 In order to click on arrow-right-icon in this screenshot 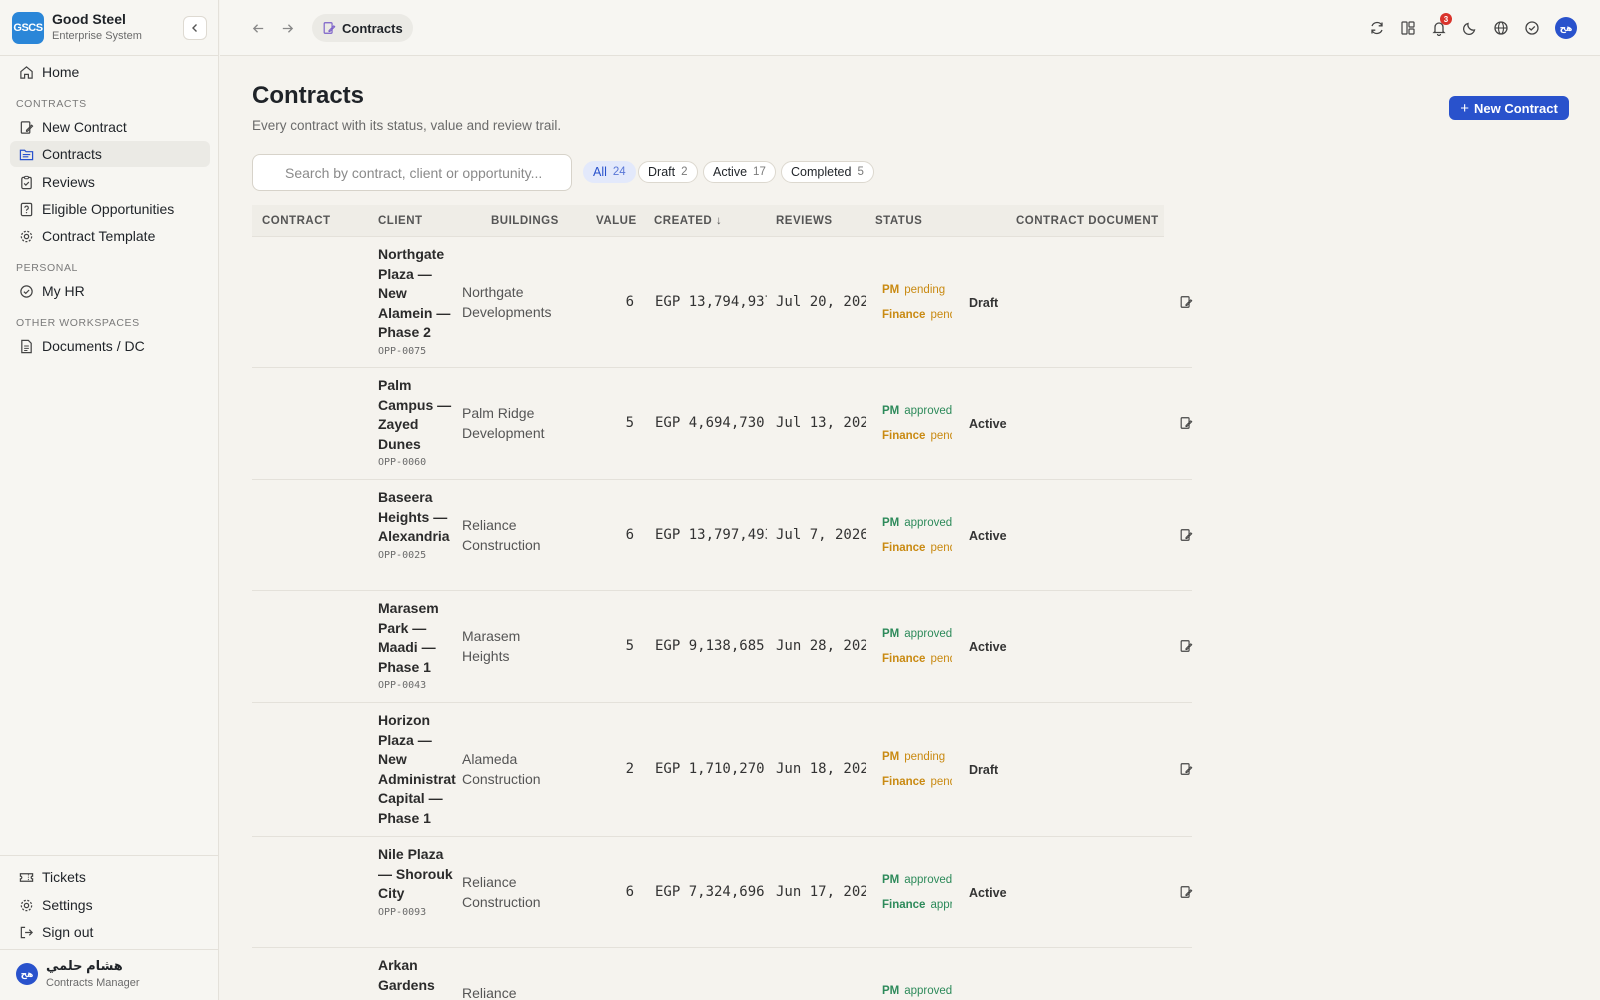, I will do `click(287, 28)`.